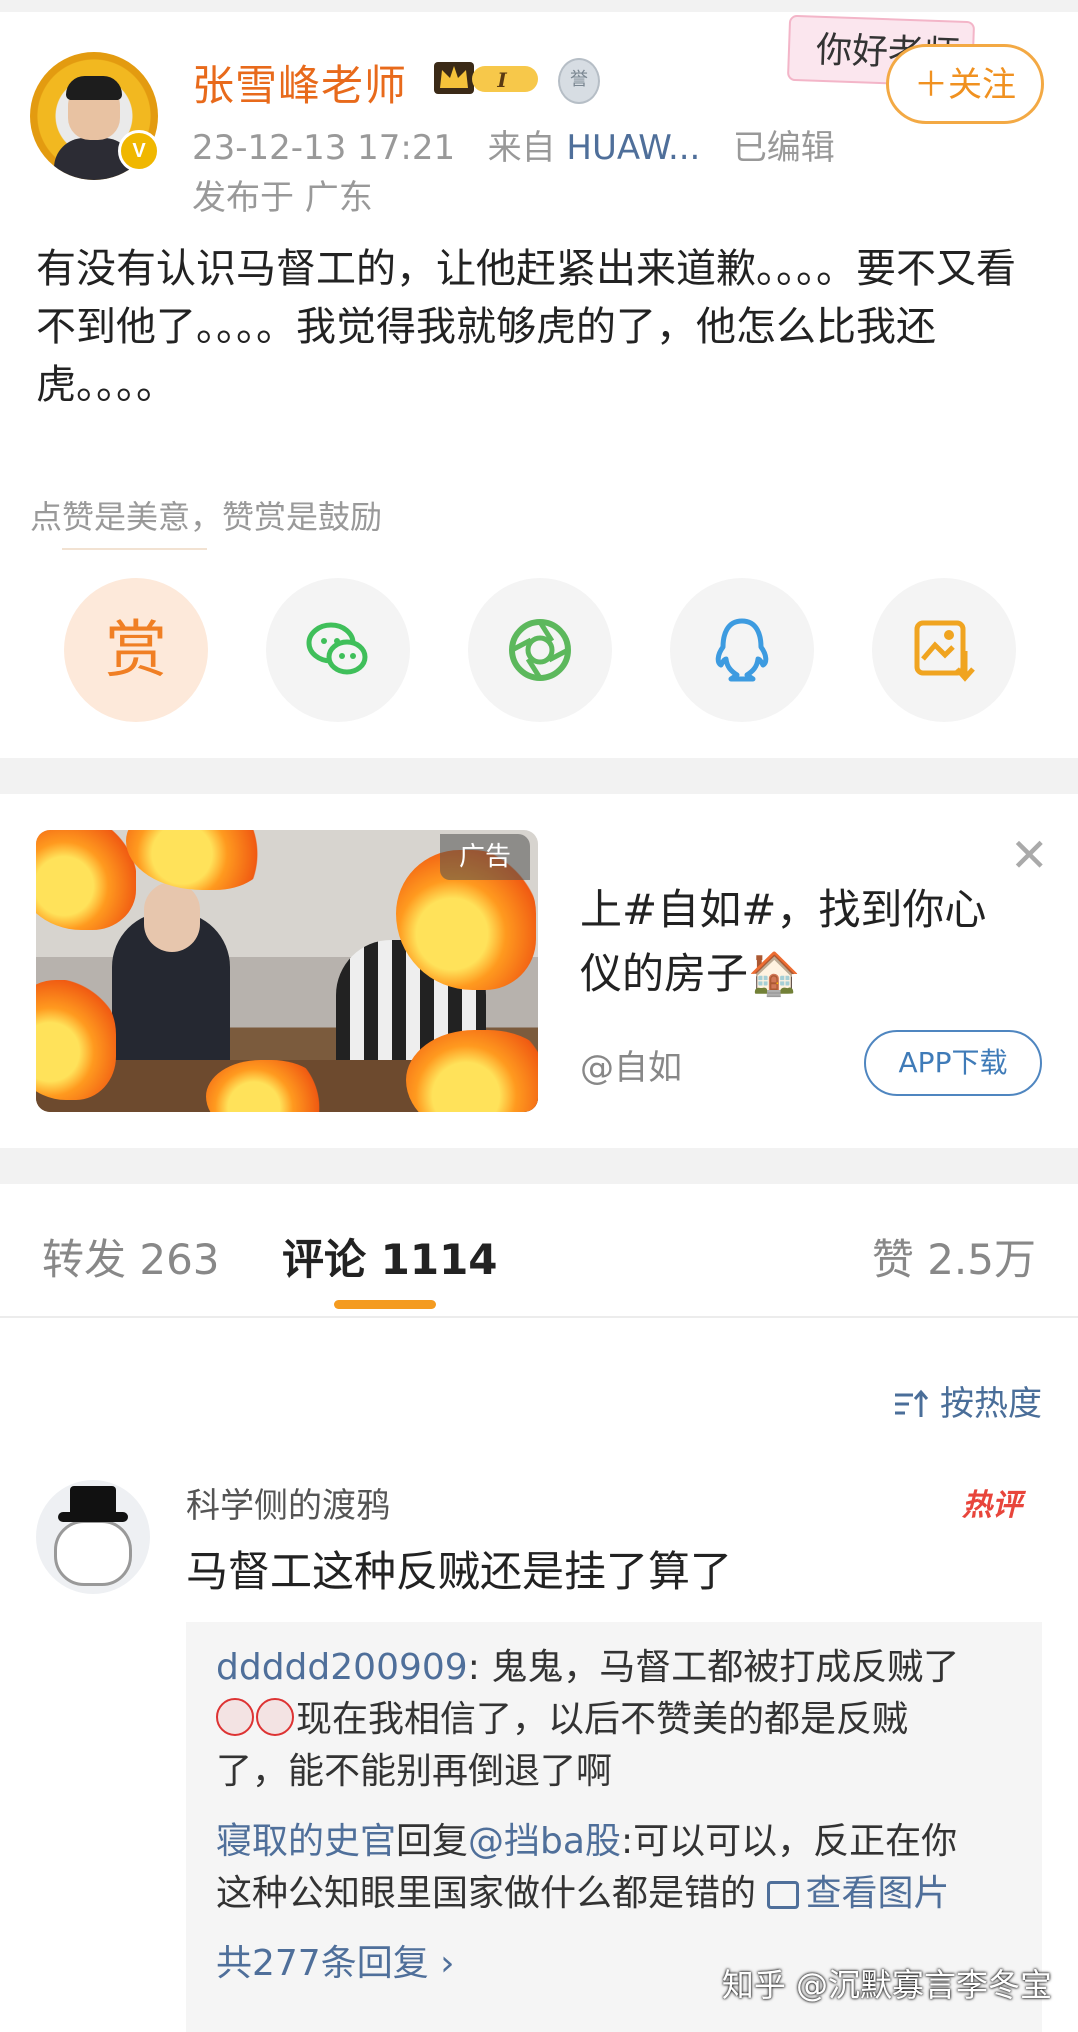 The image size is (1078, 2032). Describe the element at coordinates (858, 1893) in the screenshot. I see `view-image-link: 查看图片` at that location.